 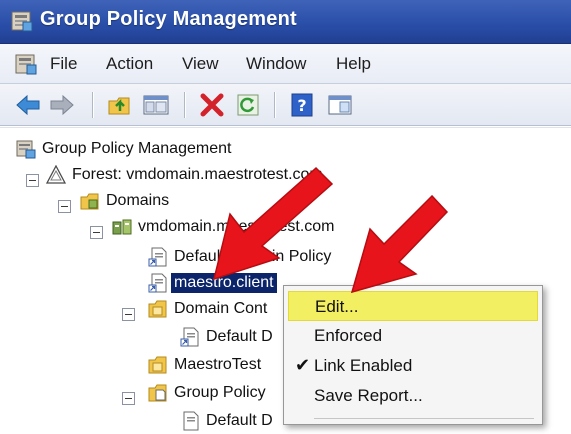 I want to click on gpo-icon, so click(x=191, y=421).